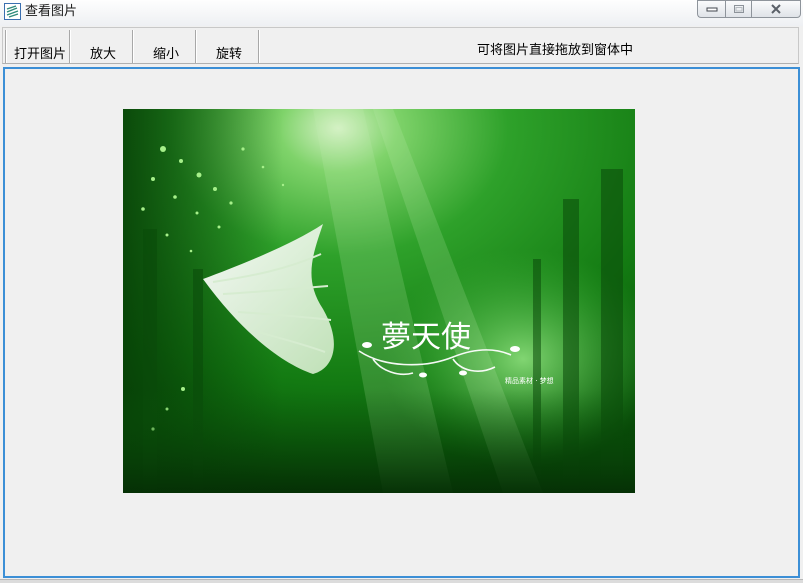 This screenshot has height=583, width=803. I want to click on title-bar: 查看图片, so click(401, 13).